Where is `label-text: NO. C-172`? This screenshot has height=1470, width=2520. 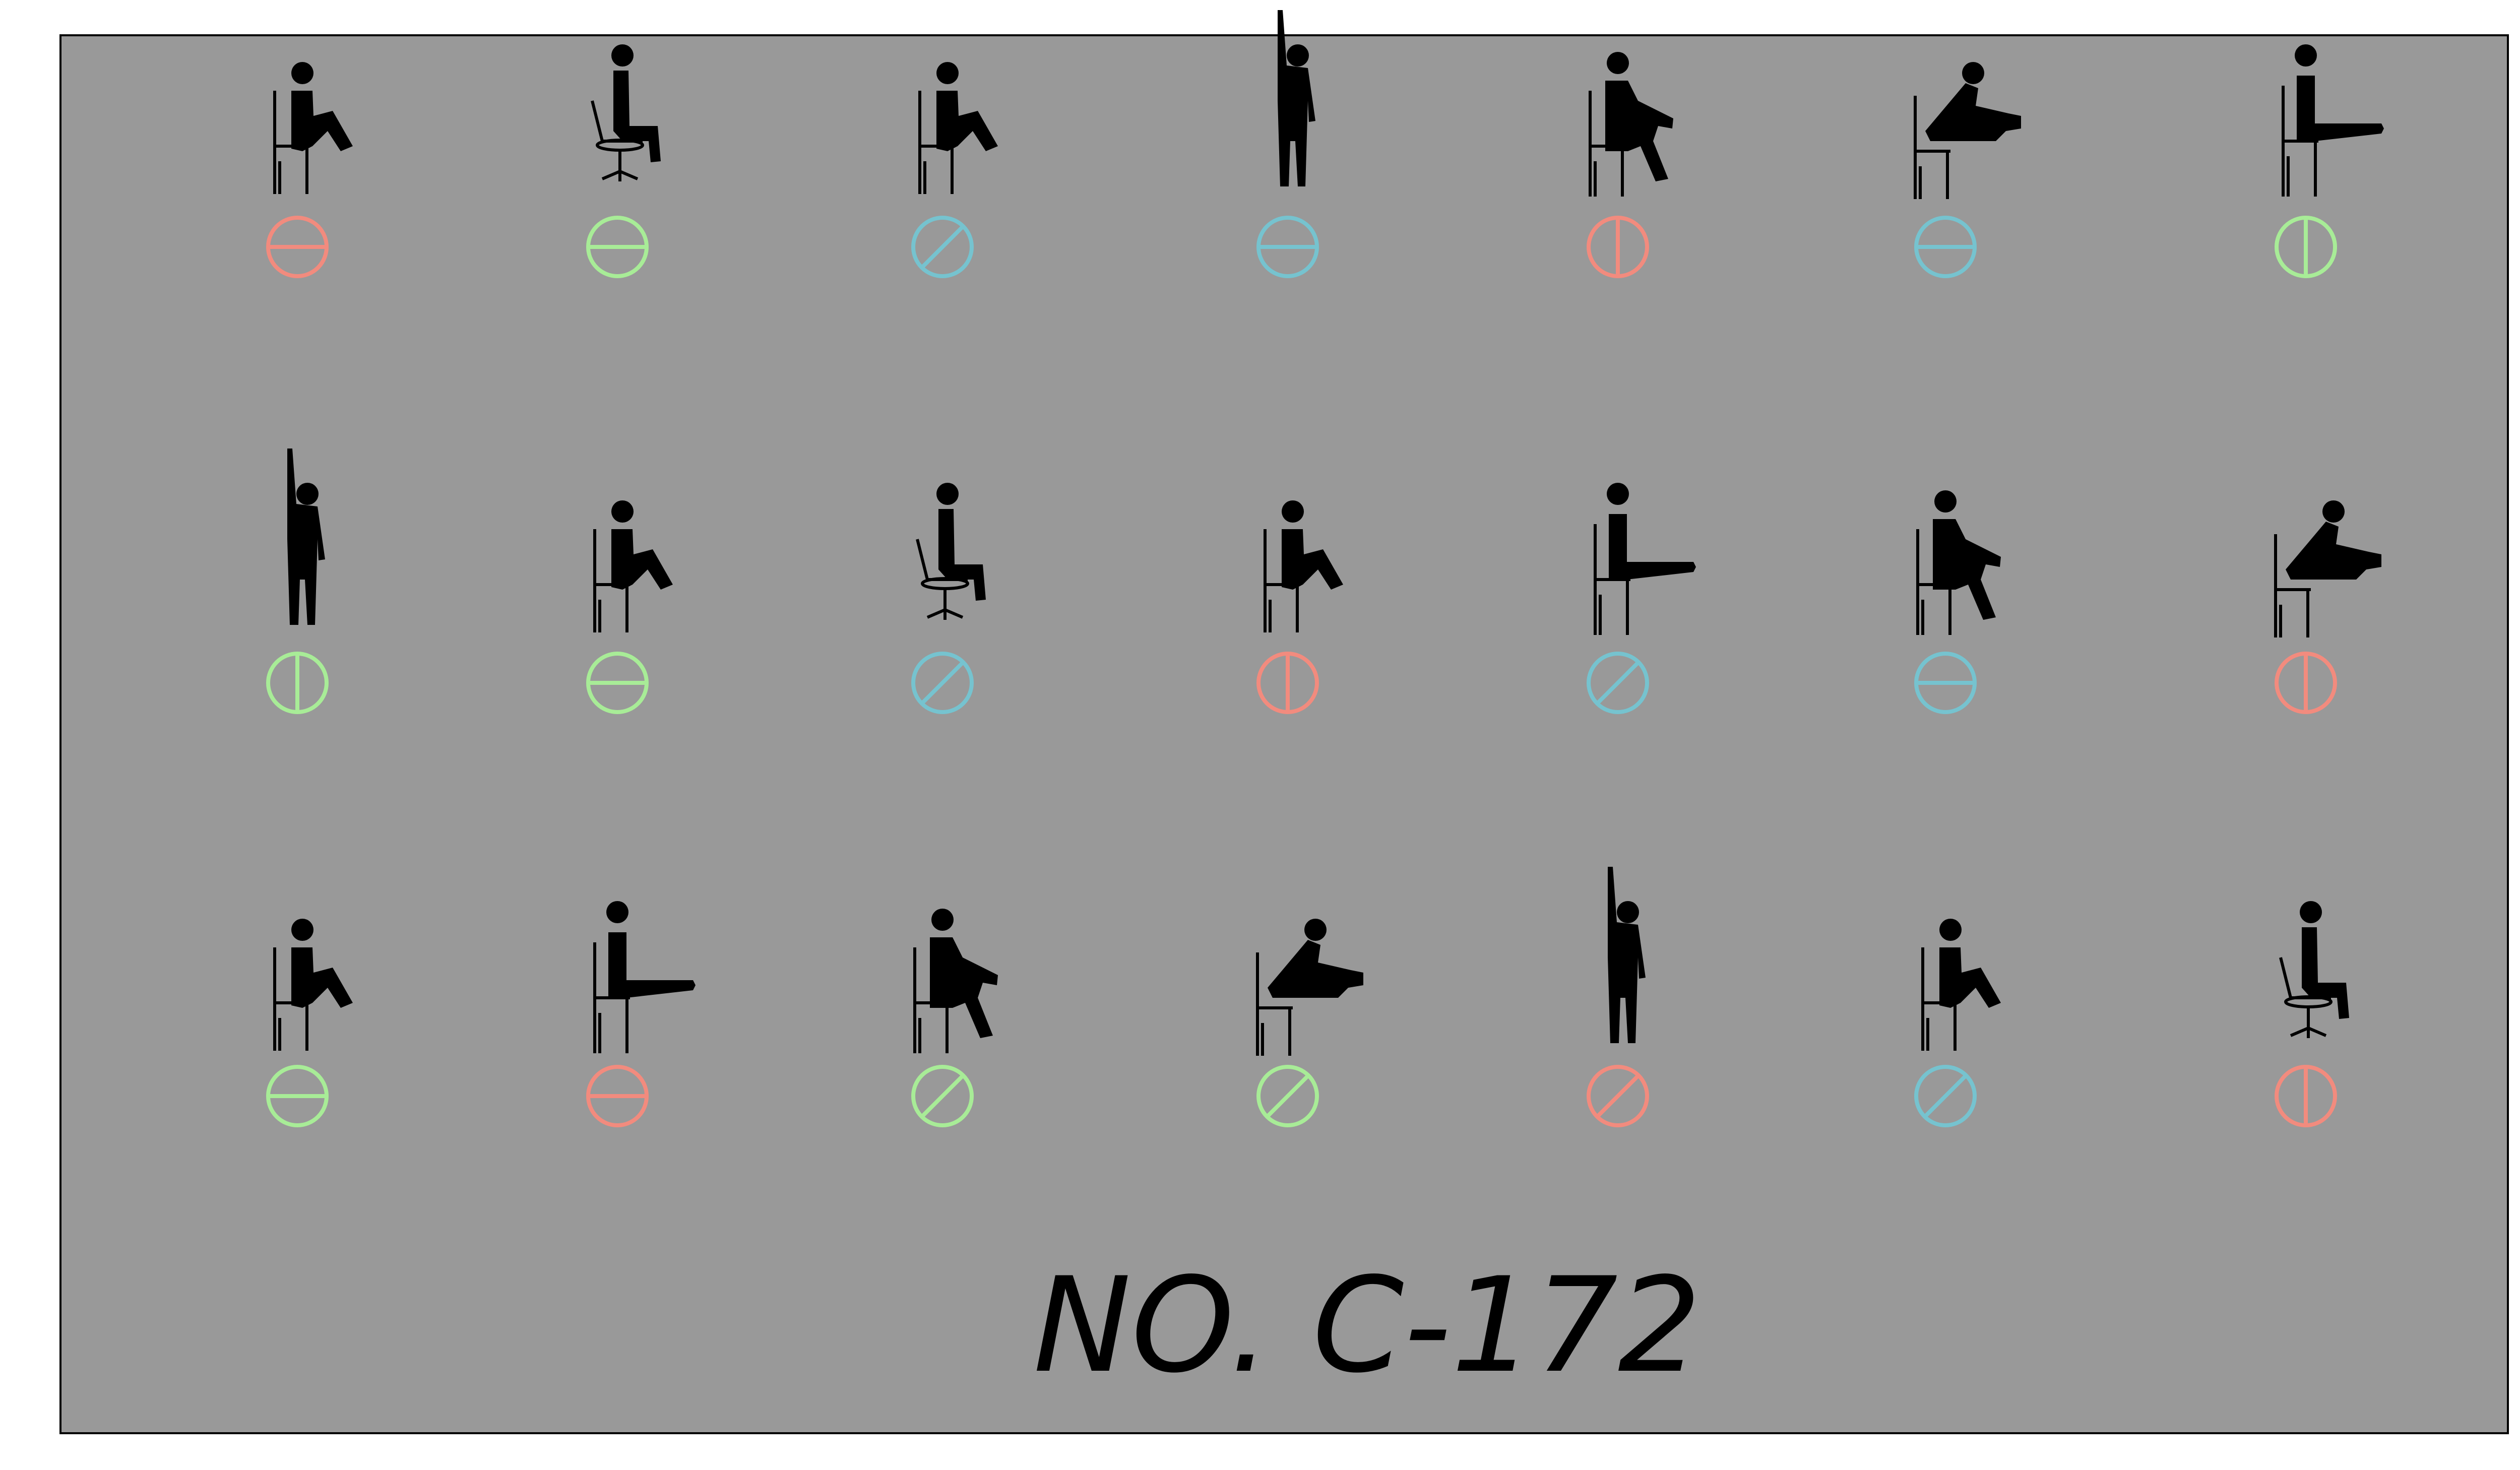
label-text: NO. C-172 is located at coordinates (1368, 1326).